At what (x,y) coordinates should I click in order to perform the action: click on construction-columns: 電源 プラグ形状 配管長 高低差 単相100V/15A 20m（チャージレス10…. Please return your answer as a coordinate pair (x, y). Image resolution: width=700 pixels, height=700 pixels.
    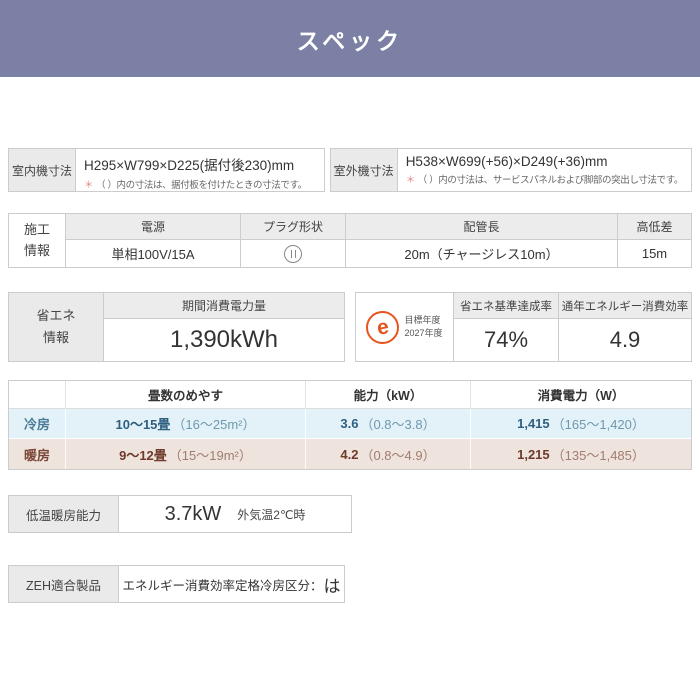
    Looking at the image, I should click on (378, 240).